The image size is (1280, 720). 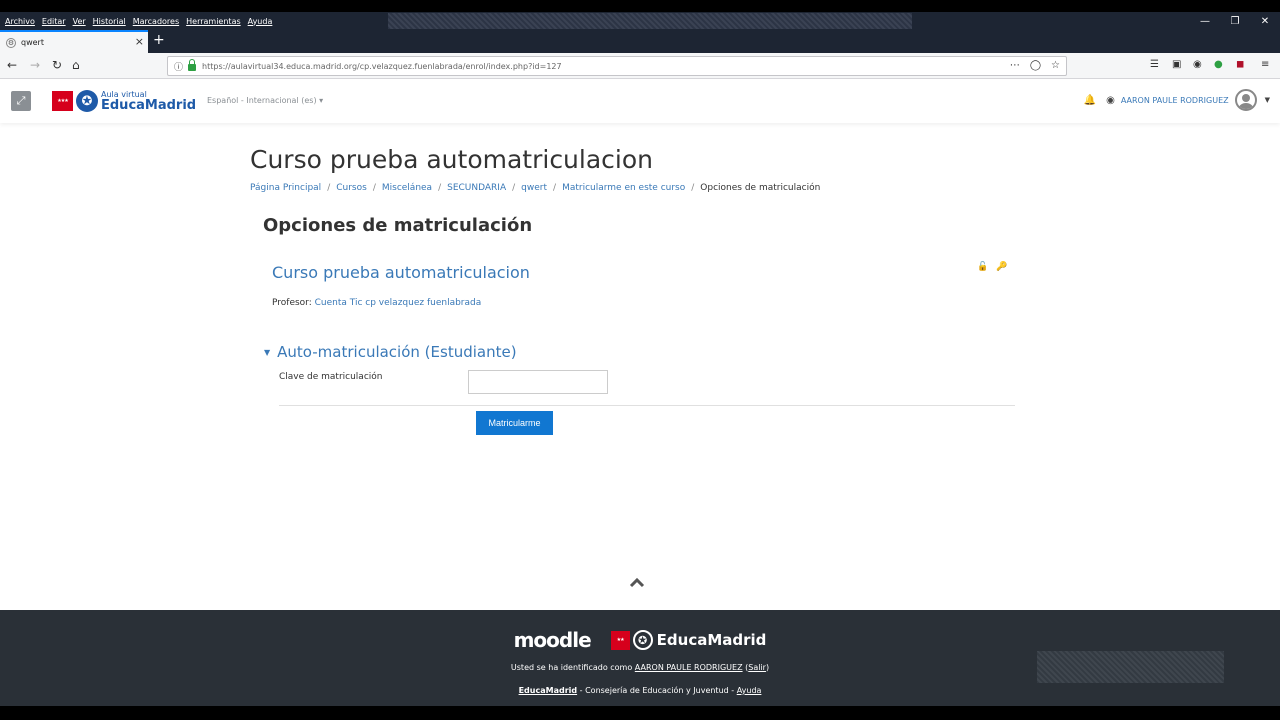 I want to click on tab-title: qwert, so click(x=32, y=42).